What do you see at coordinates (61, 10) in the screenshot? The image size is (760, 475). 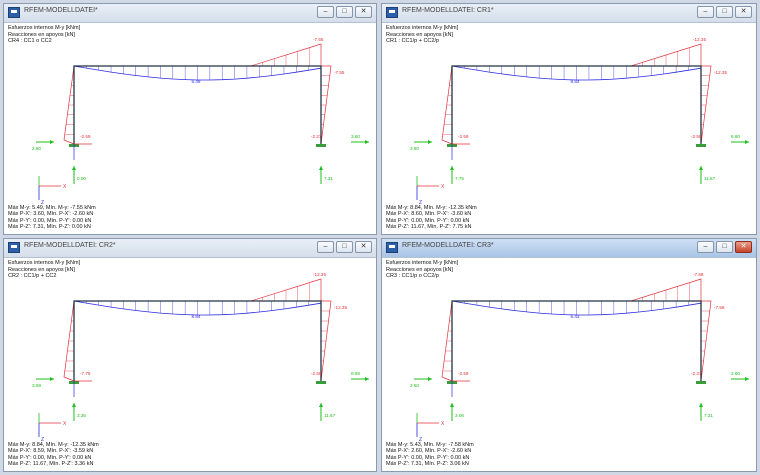 I see `window-title: RFEM-MODELLDATEI*` at bounding box center [61, 10].